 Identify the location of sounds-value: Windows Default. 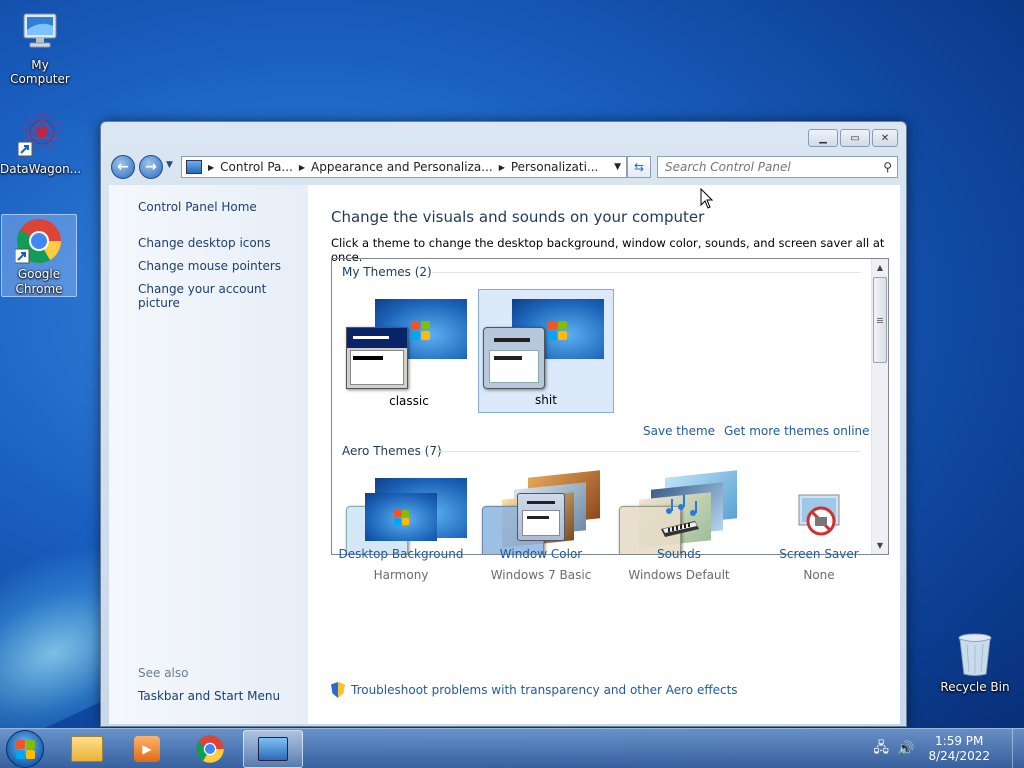
(679, 575).